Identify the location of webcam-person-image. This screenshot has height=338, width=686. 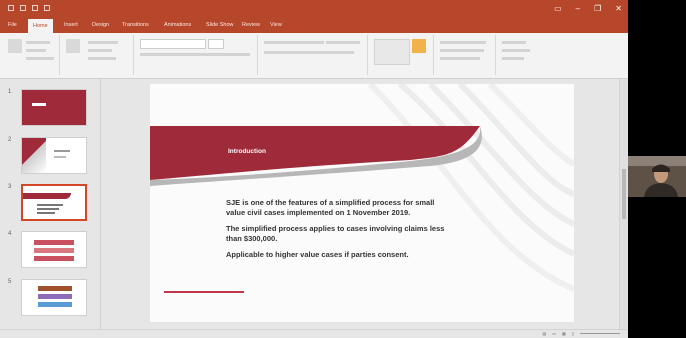
(657, 176).